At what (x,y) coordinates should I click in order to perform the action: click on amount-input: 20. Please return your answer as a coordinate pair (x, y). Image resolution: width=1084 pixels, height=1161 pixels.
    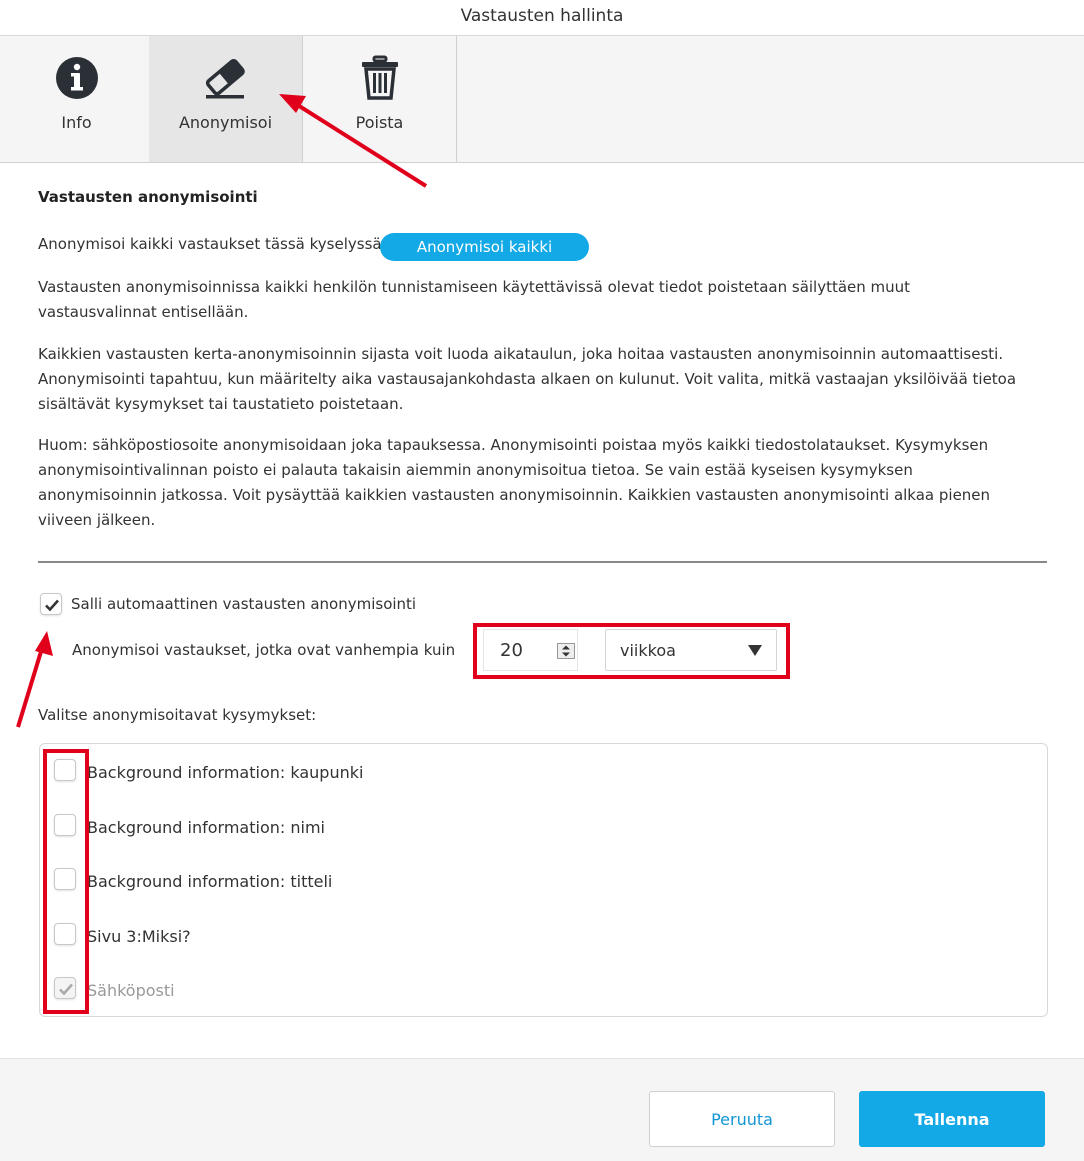
    Looking at the image, I should click on (530, 650).